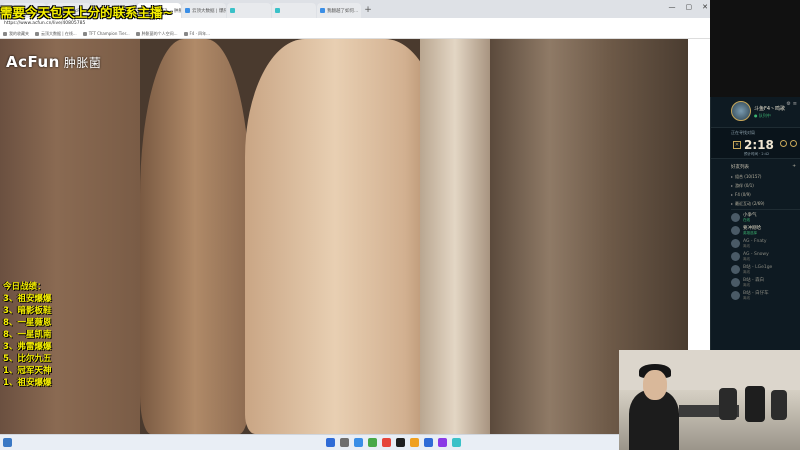 The height and width of the screenshot is (450, 800). What do you see at coordinates (368, 10) in the screenshot?
I see `new-tab-button: +` at bounding box center [368, 10].